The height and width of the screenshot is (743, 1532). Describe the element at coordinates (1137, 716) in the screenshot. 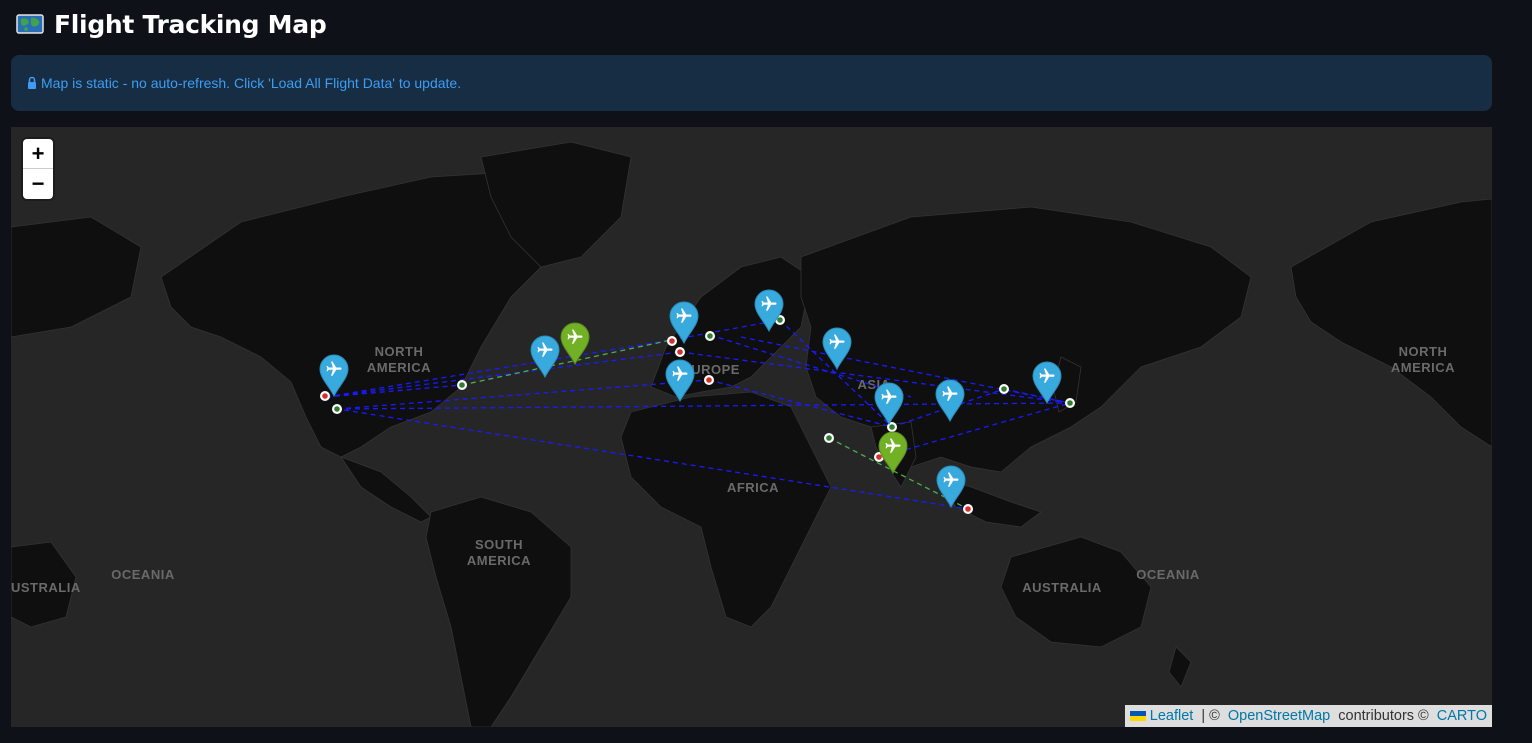

I see `ukraine-flag-icon` at that location.